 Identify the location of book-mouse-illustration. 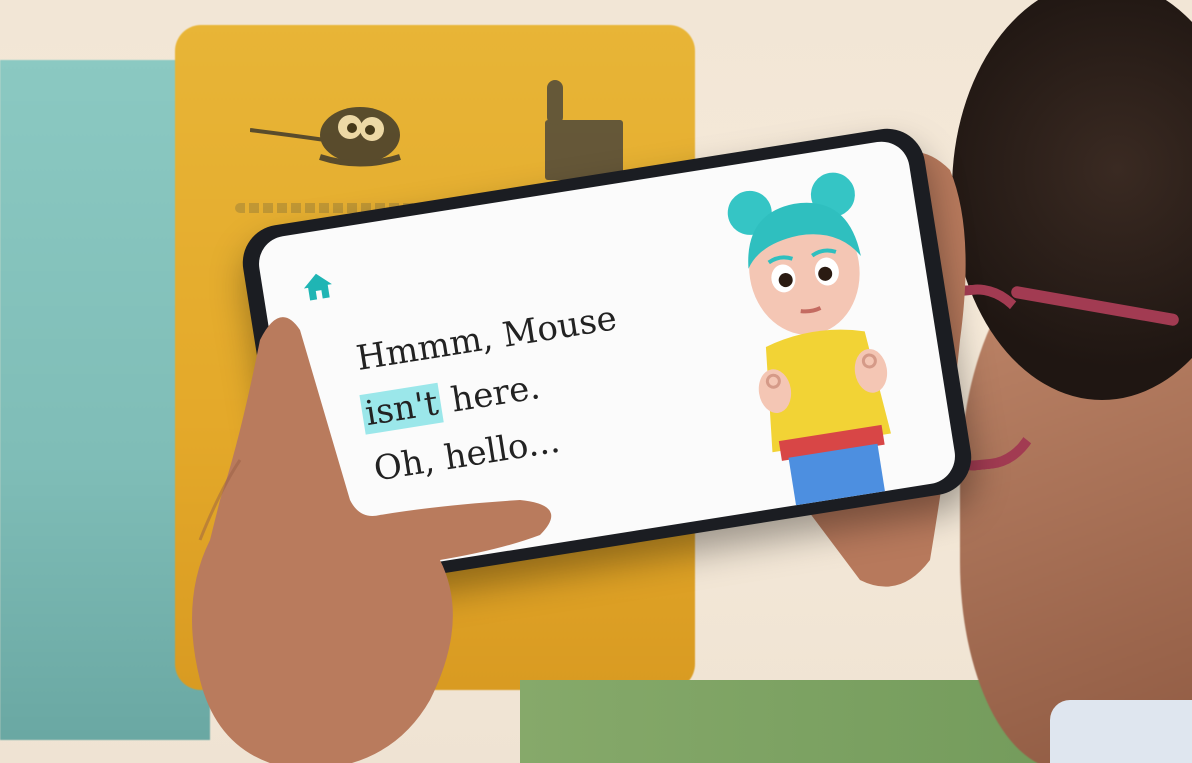
(325, 137).